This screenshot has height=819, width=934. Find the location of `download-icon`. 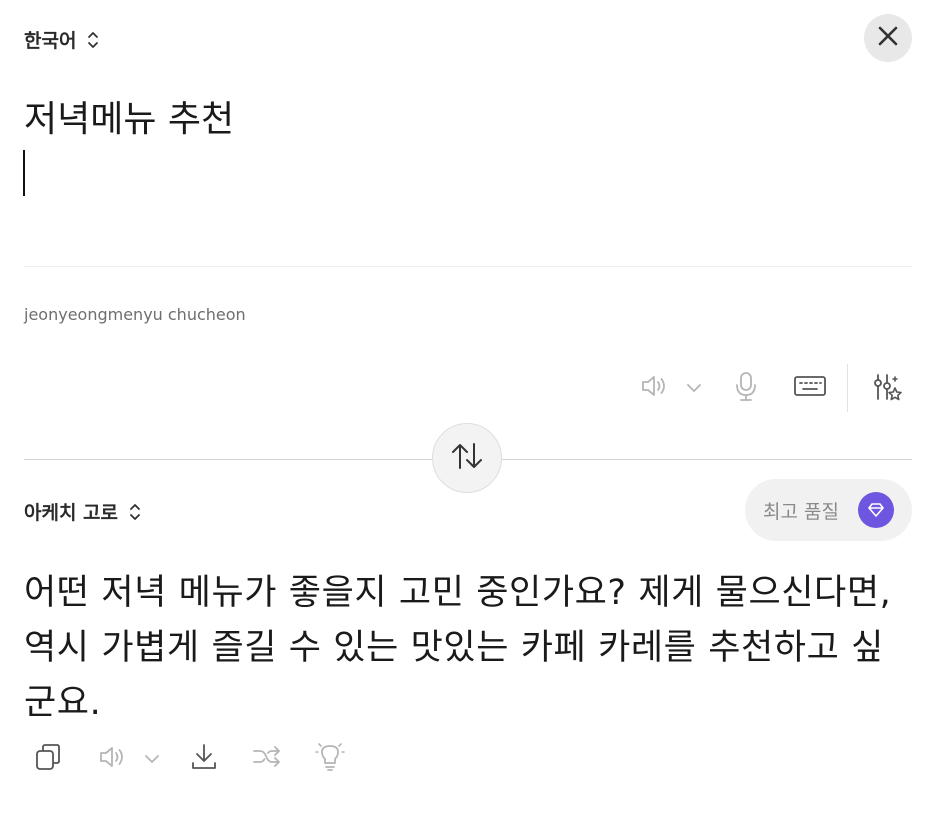

download-icon is located at coordinates (204, 759).